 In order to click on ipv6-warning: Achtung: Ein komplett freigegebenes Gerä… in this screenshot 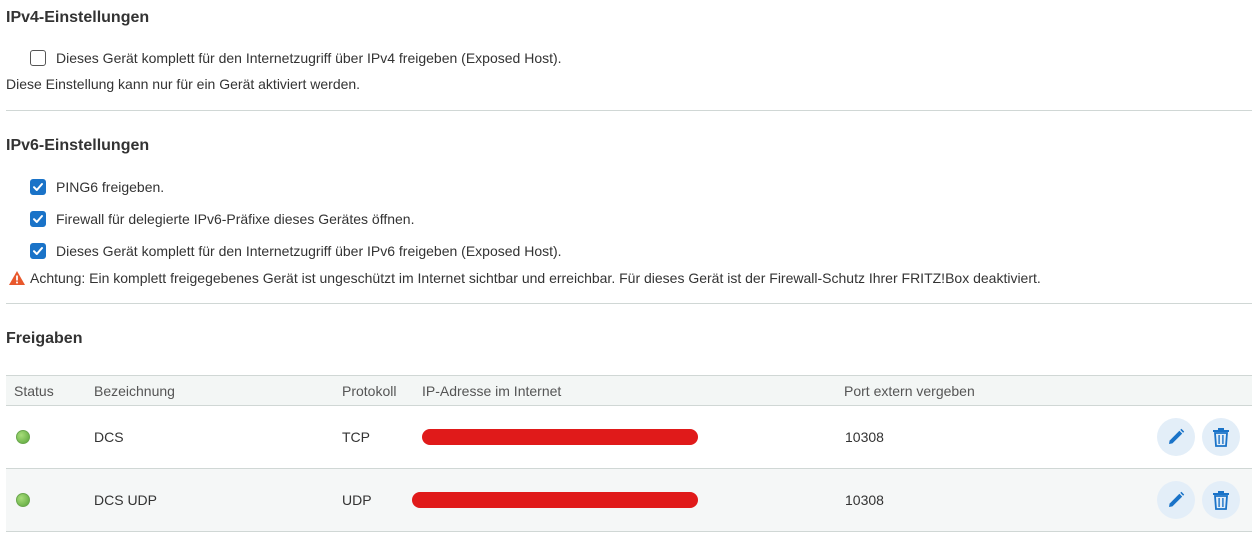, I will do `click(524, 278)`.